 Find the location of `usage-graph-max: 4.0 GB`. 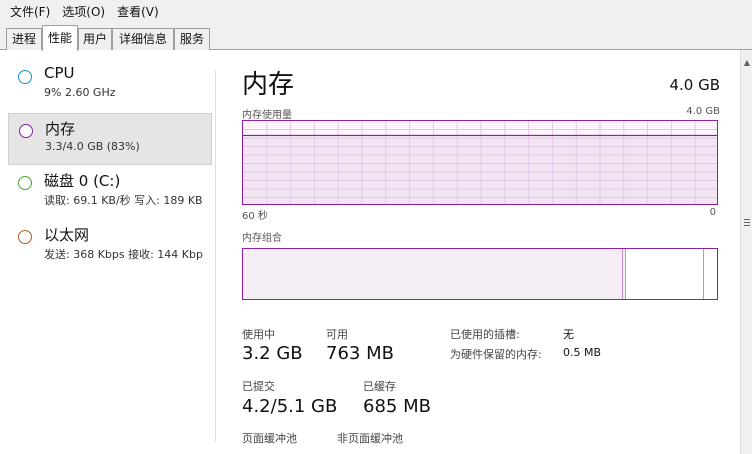

usage-graph-max: 4.0 GB is located at coordinates (703, 111).